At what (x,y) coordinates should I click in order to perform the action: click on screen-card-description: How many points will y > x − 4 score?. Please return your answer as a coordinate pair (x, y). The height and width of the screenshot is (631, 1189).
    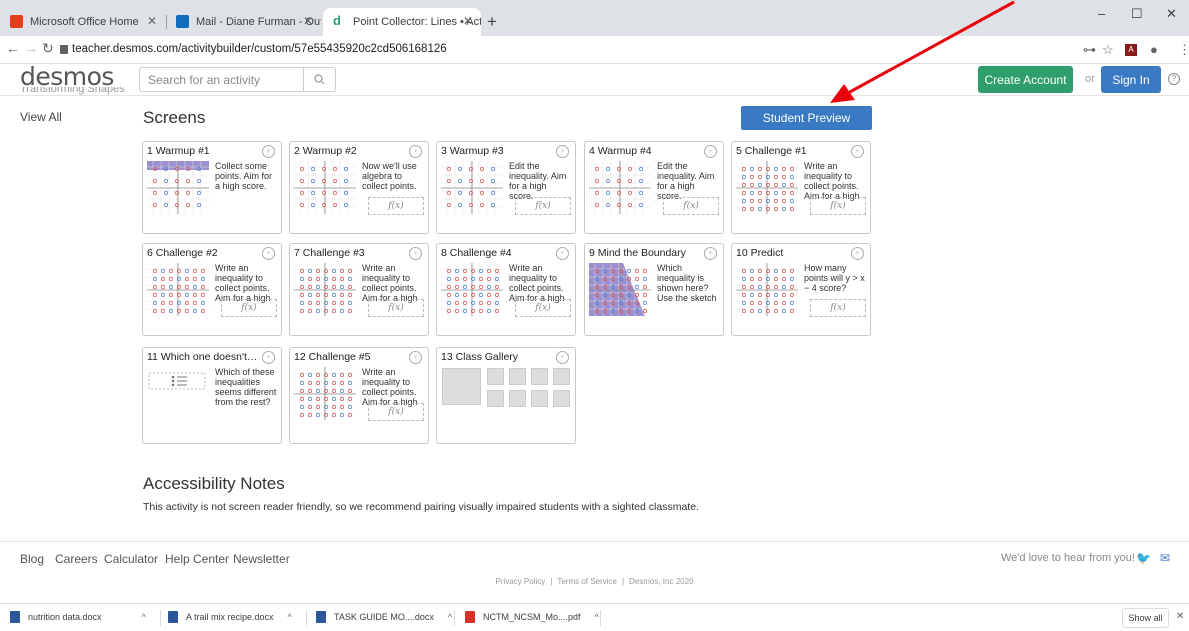
    Looking at the image, I should click on (834, 278).